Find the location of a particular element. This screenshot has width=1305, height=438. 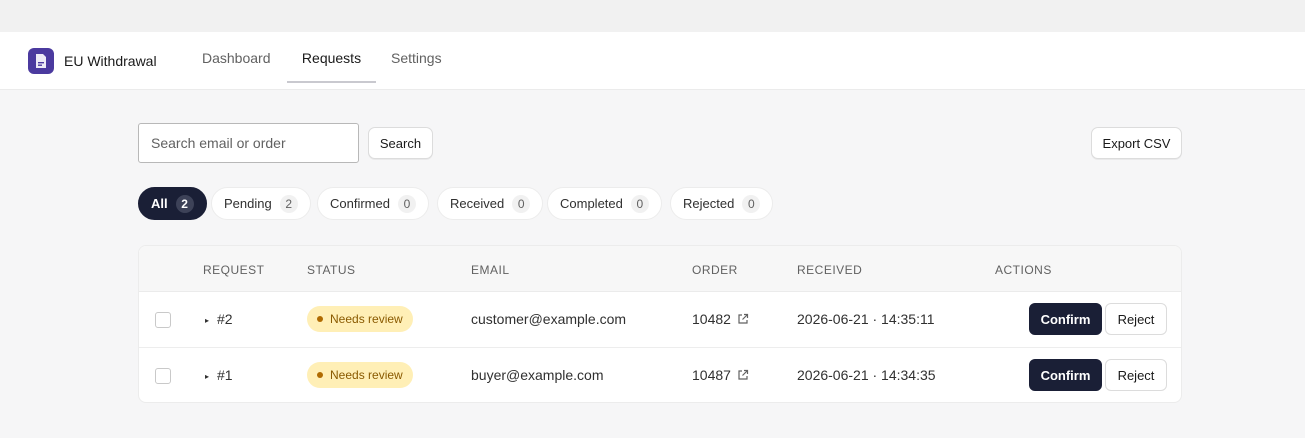

filter-label: Confirmed is located at coordinates (360, 203).